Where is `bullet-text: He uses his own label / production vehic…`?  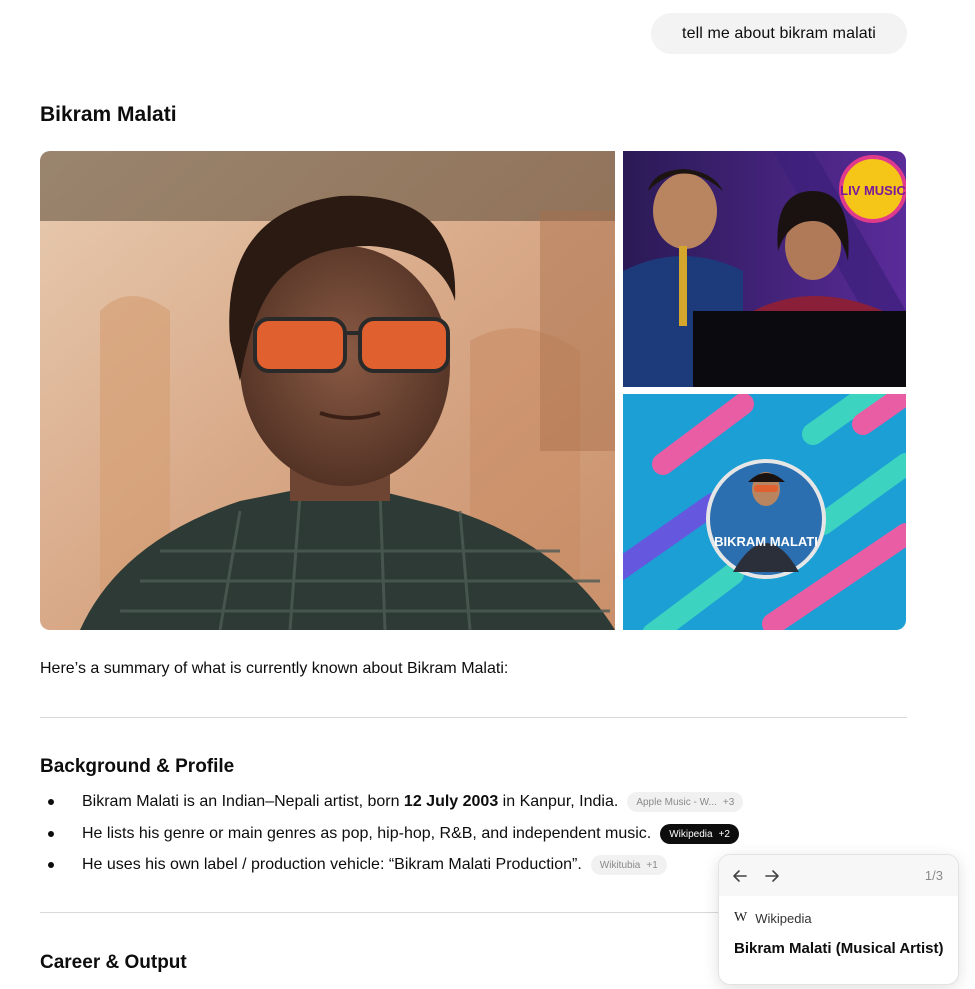 bullet-text: He uses his own label / production vehic… is located at coordinates (332, 864).